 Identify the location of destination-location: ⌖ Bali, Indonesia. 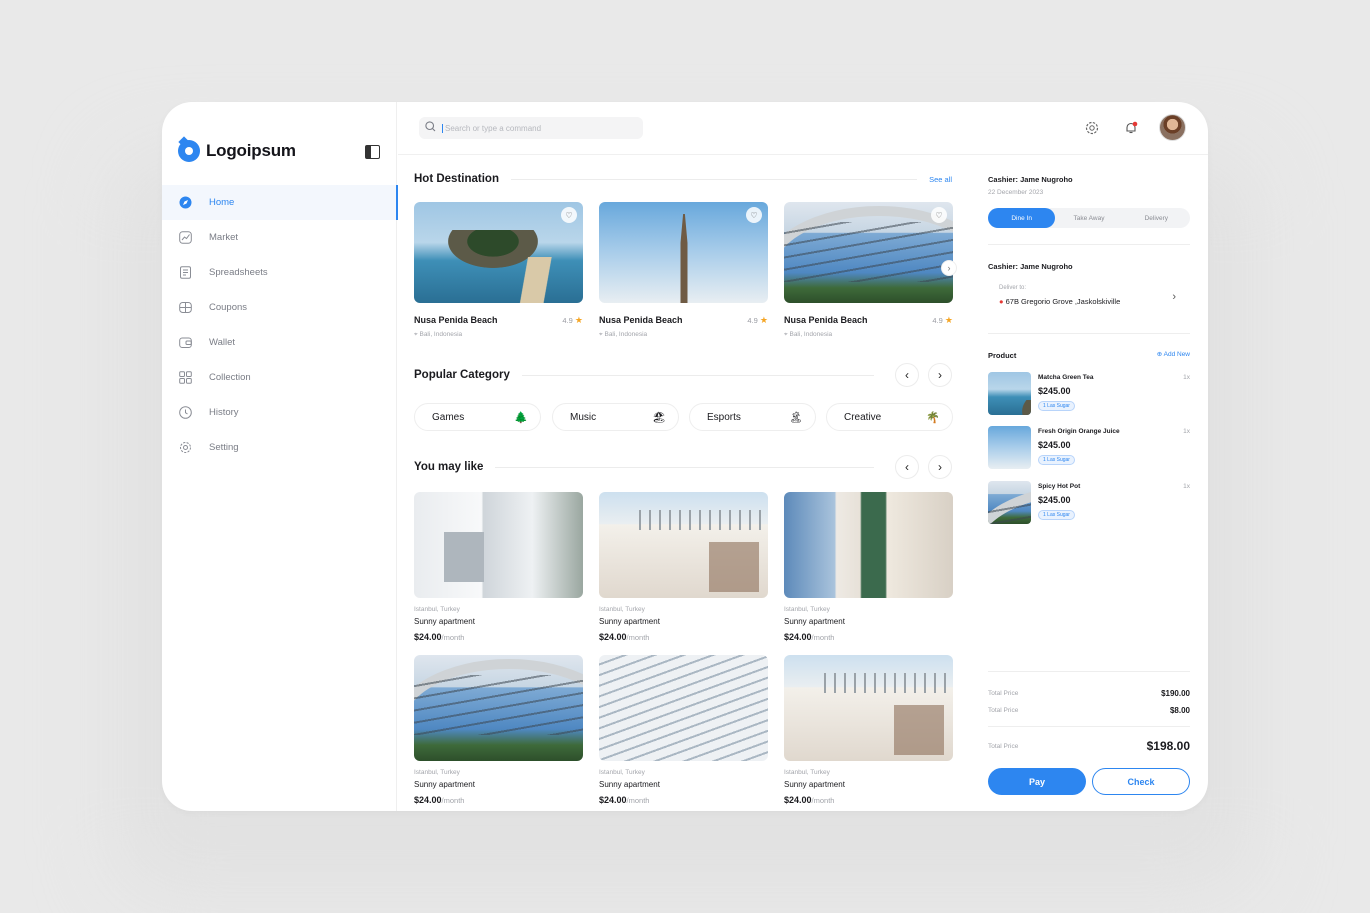
(623, 334).